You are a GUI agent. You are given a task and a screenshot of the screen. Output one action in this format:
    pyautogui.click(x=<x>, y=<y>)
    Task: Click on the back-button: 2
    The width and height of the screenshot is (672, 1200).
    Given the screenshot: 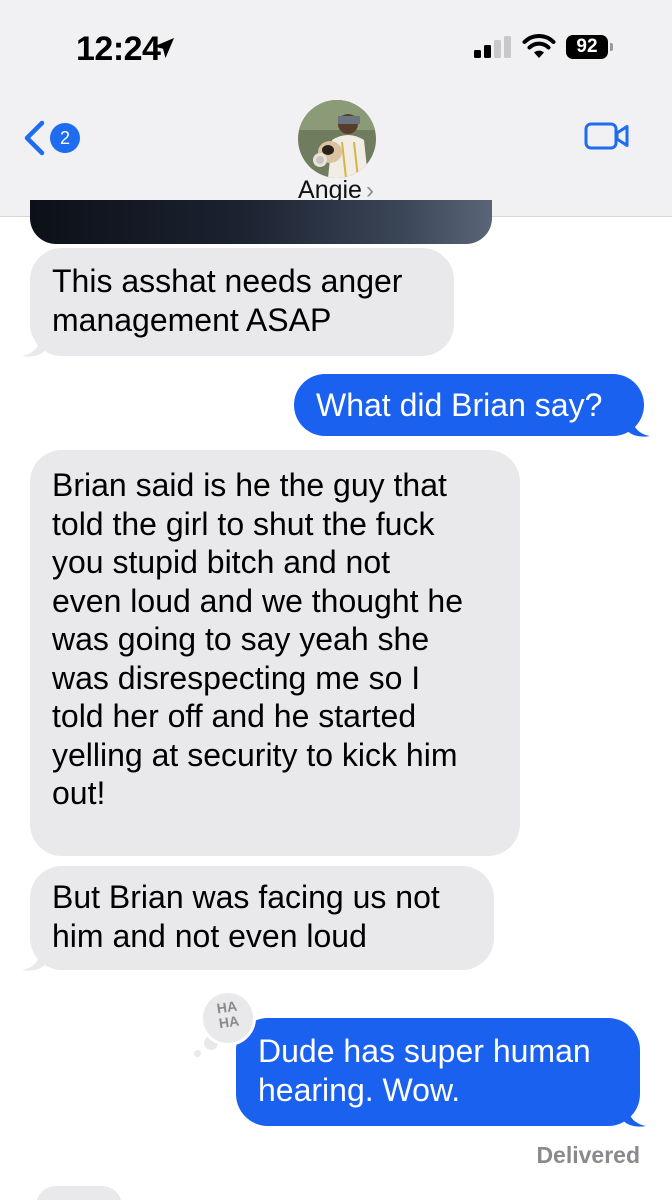 What is the action you would take?
    pyautogui.click(x=57, y=138)
    